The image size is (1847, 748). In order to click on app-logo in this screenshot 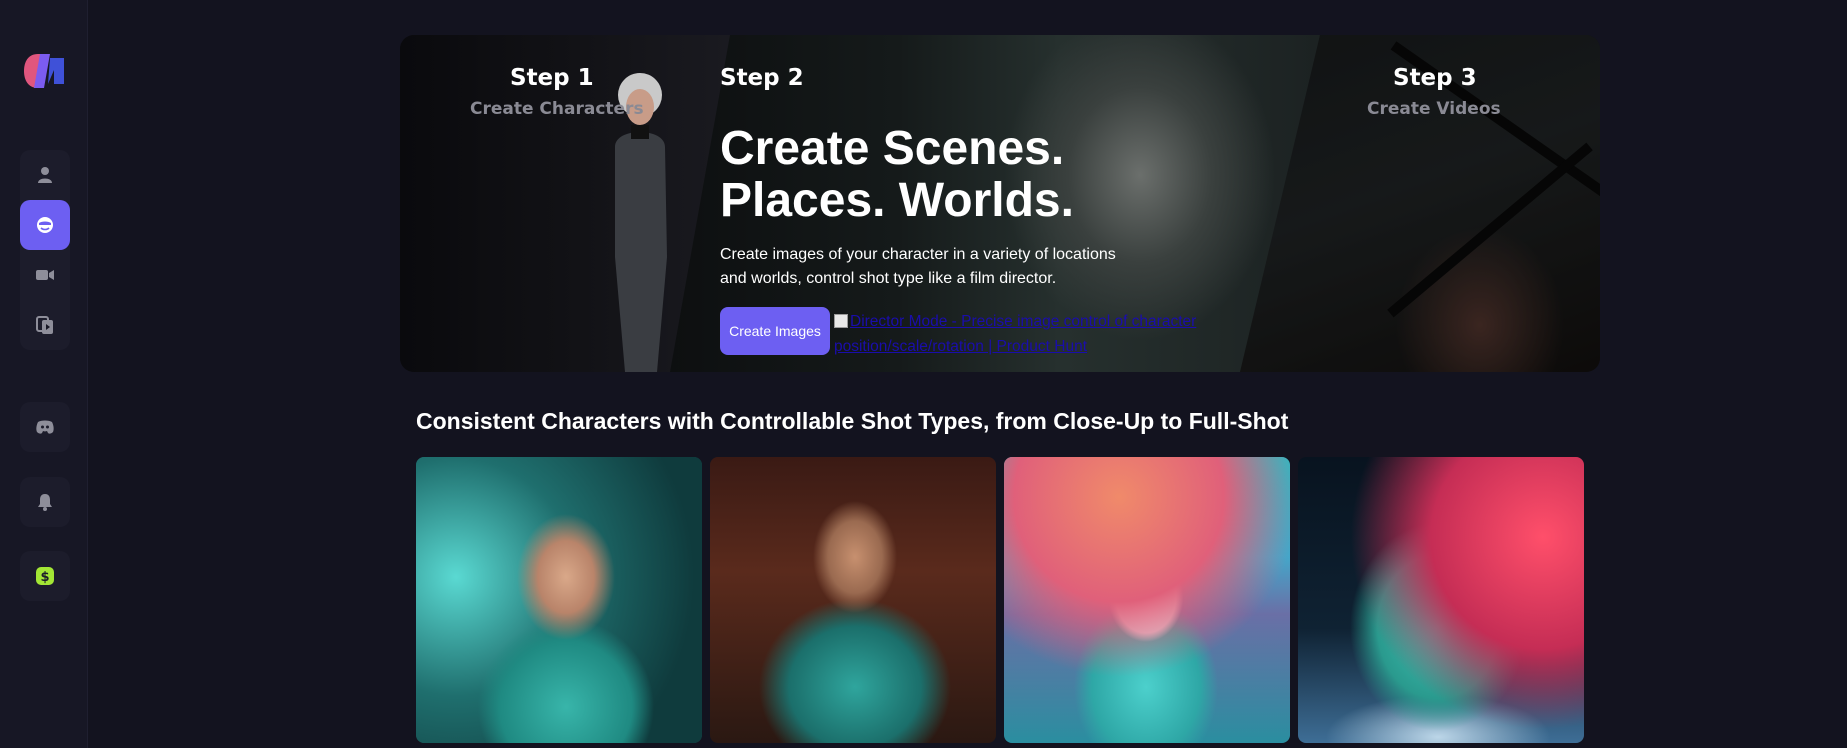, I will do `click(44, 71)`.